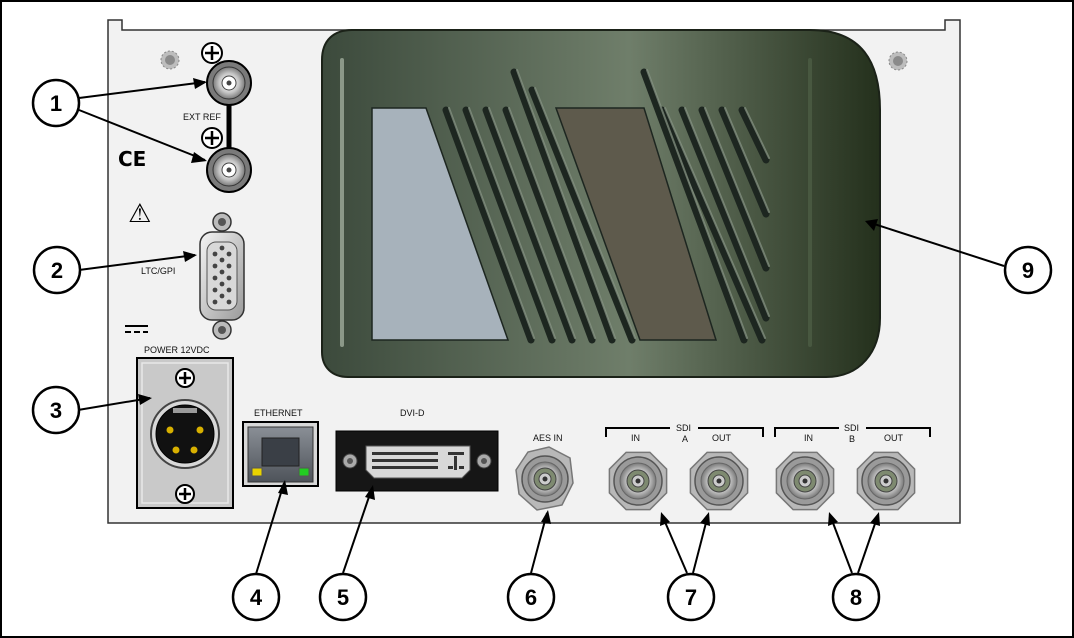  What do you see at coordinates (635, 438) in the screenshot?
I see `sdi-a-in-label: IN` at bounding box center [635, 438].